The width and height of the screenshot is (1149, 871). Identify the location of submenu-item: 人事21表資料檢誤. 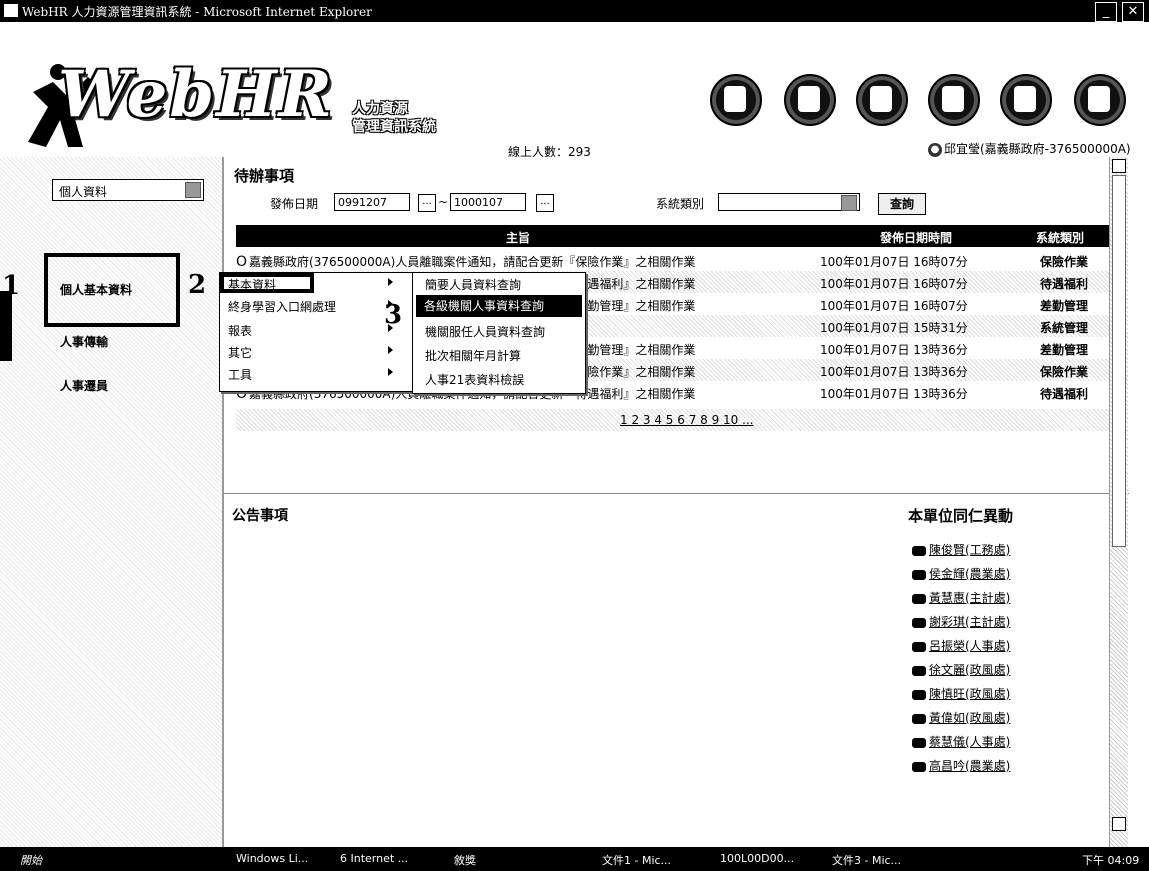
(474, 379).